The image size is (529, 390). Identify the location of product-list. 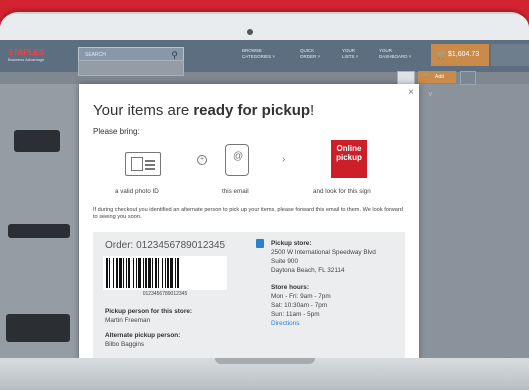
(39, 221).